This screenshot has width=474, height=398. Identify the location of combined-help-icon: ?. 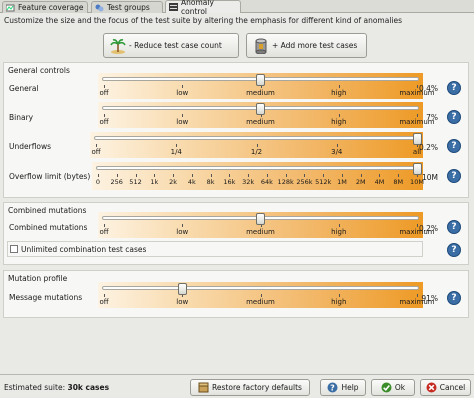
(454, 227).